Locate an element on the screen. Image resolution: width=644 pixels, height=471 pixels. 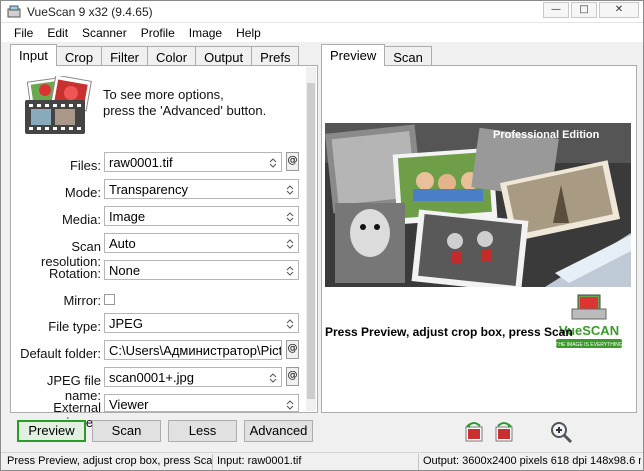
rotation-label: Rotation: is located at coordinates (74, 273).